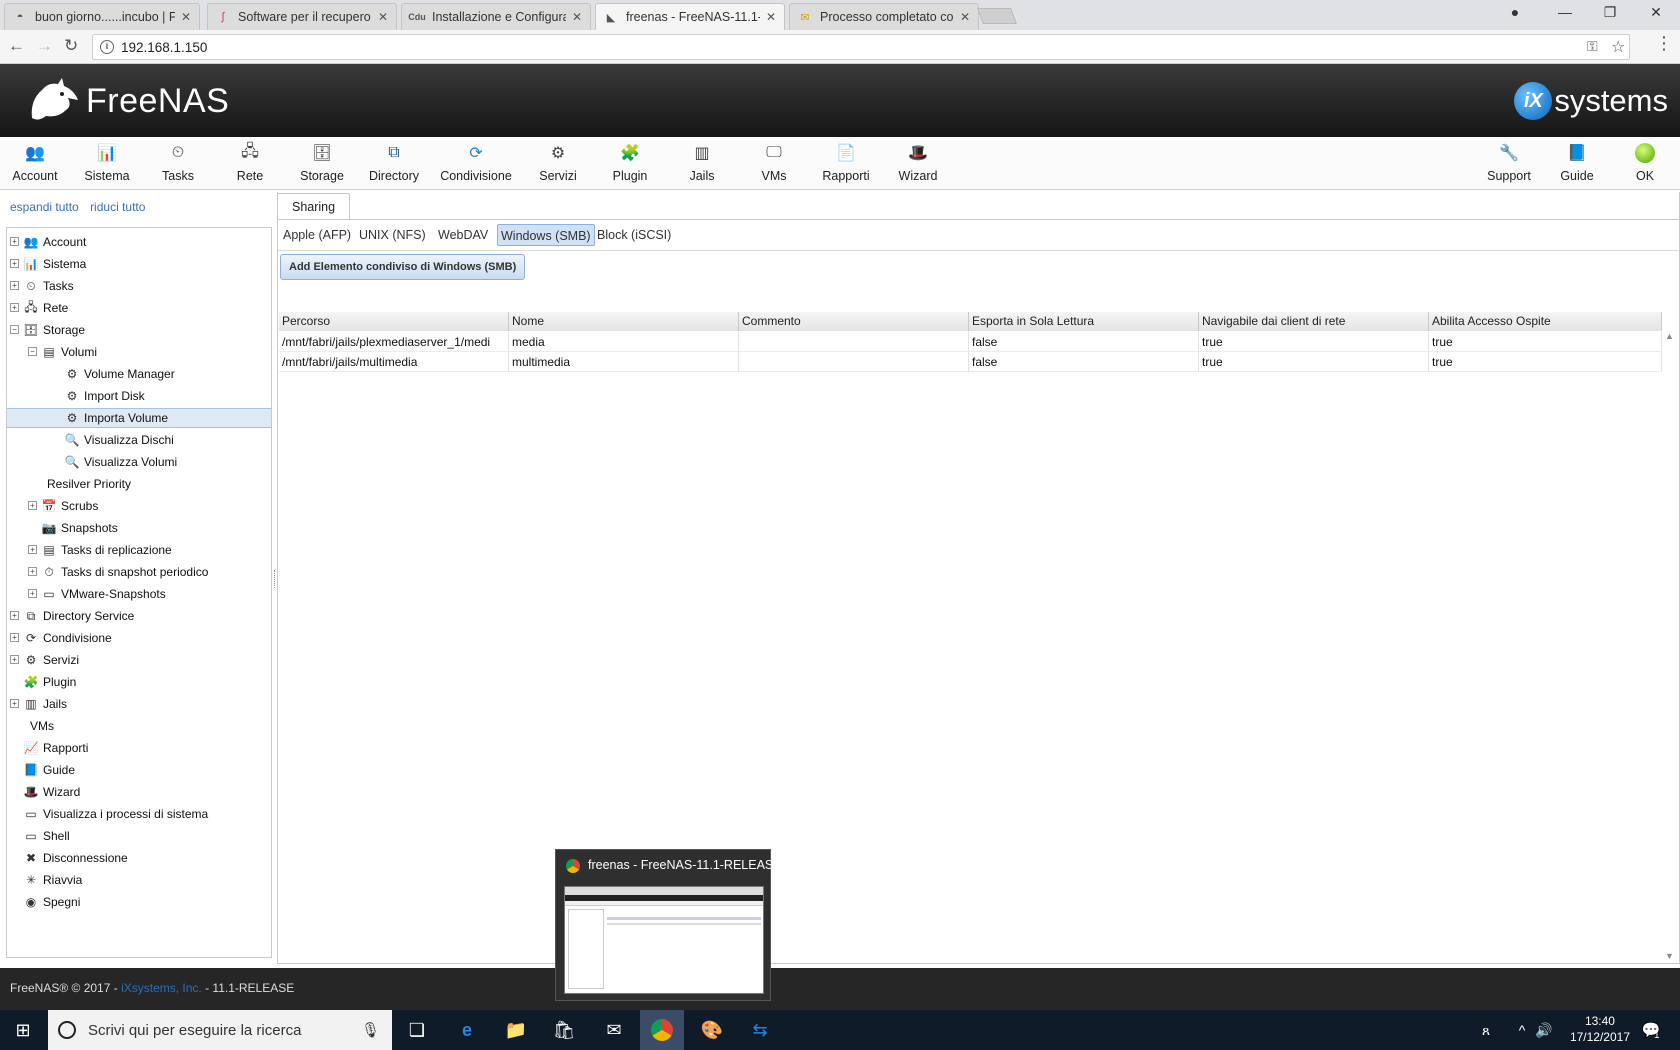  What do you see at coordinates (139, 660) in the screenshot?
I see `tree-item: + ⚙ Servizi` at bounding box center [139, 660].